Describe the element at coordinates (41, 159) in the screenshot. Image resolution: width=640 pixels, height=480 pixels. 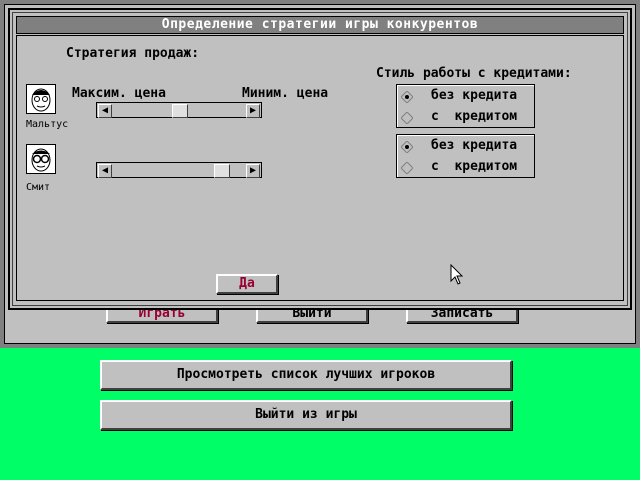
I see `face-glasses-icon` at that location.